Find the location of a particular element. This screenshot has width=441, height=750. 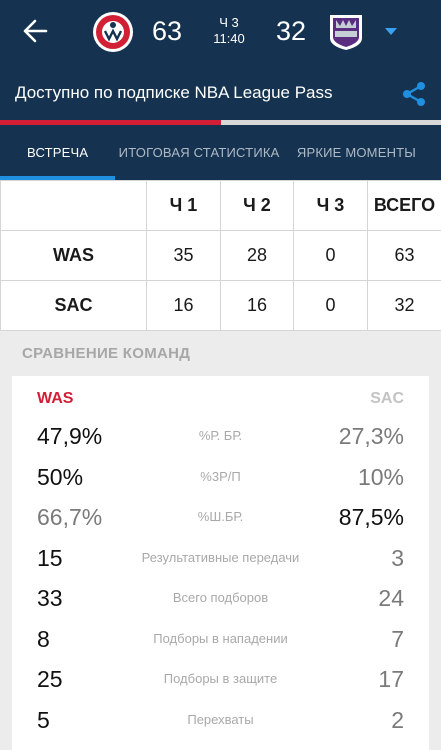

stat-label: Перехваты is located at coordinates (220, 719).